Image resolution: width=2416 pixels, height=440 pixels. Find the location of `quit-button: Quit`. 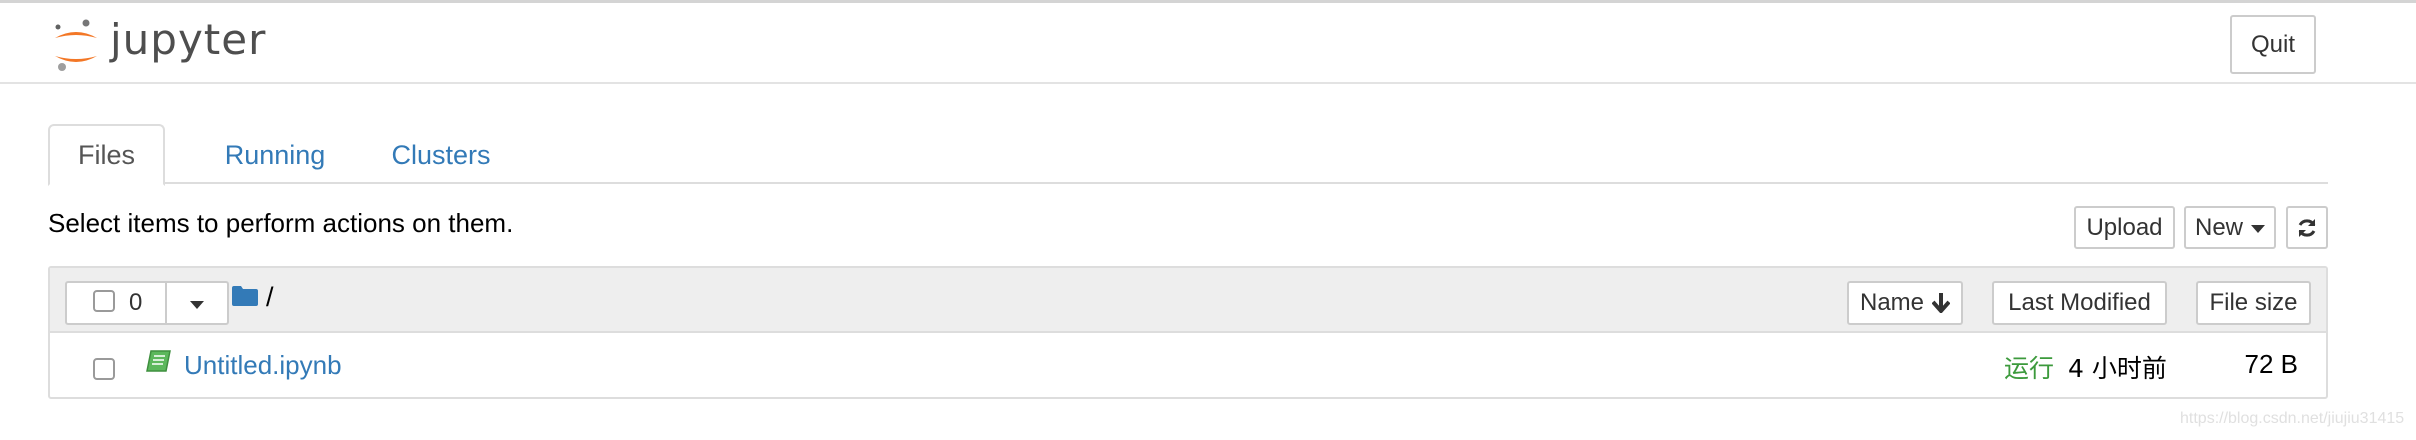

quit-button: Quit is located at coordinates (2273, 44).